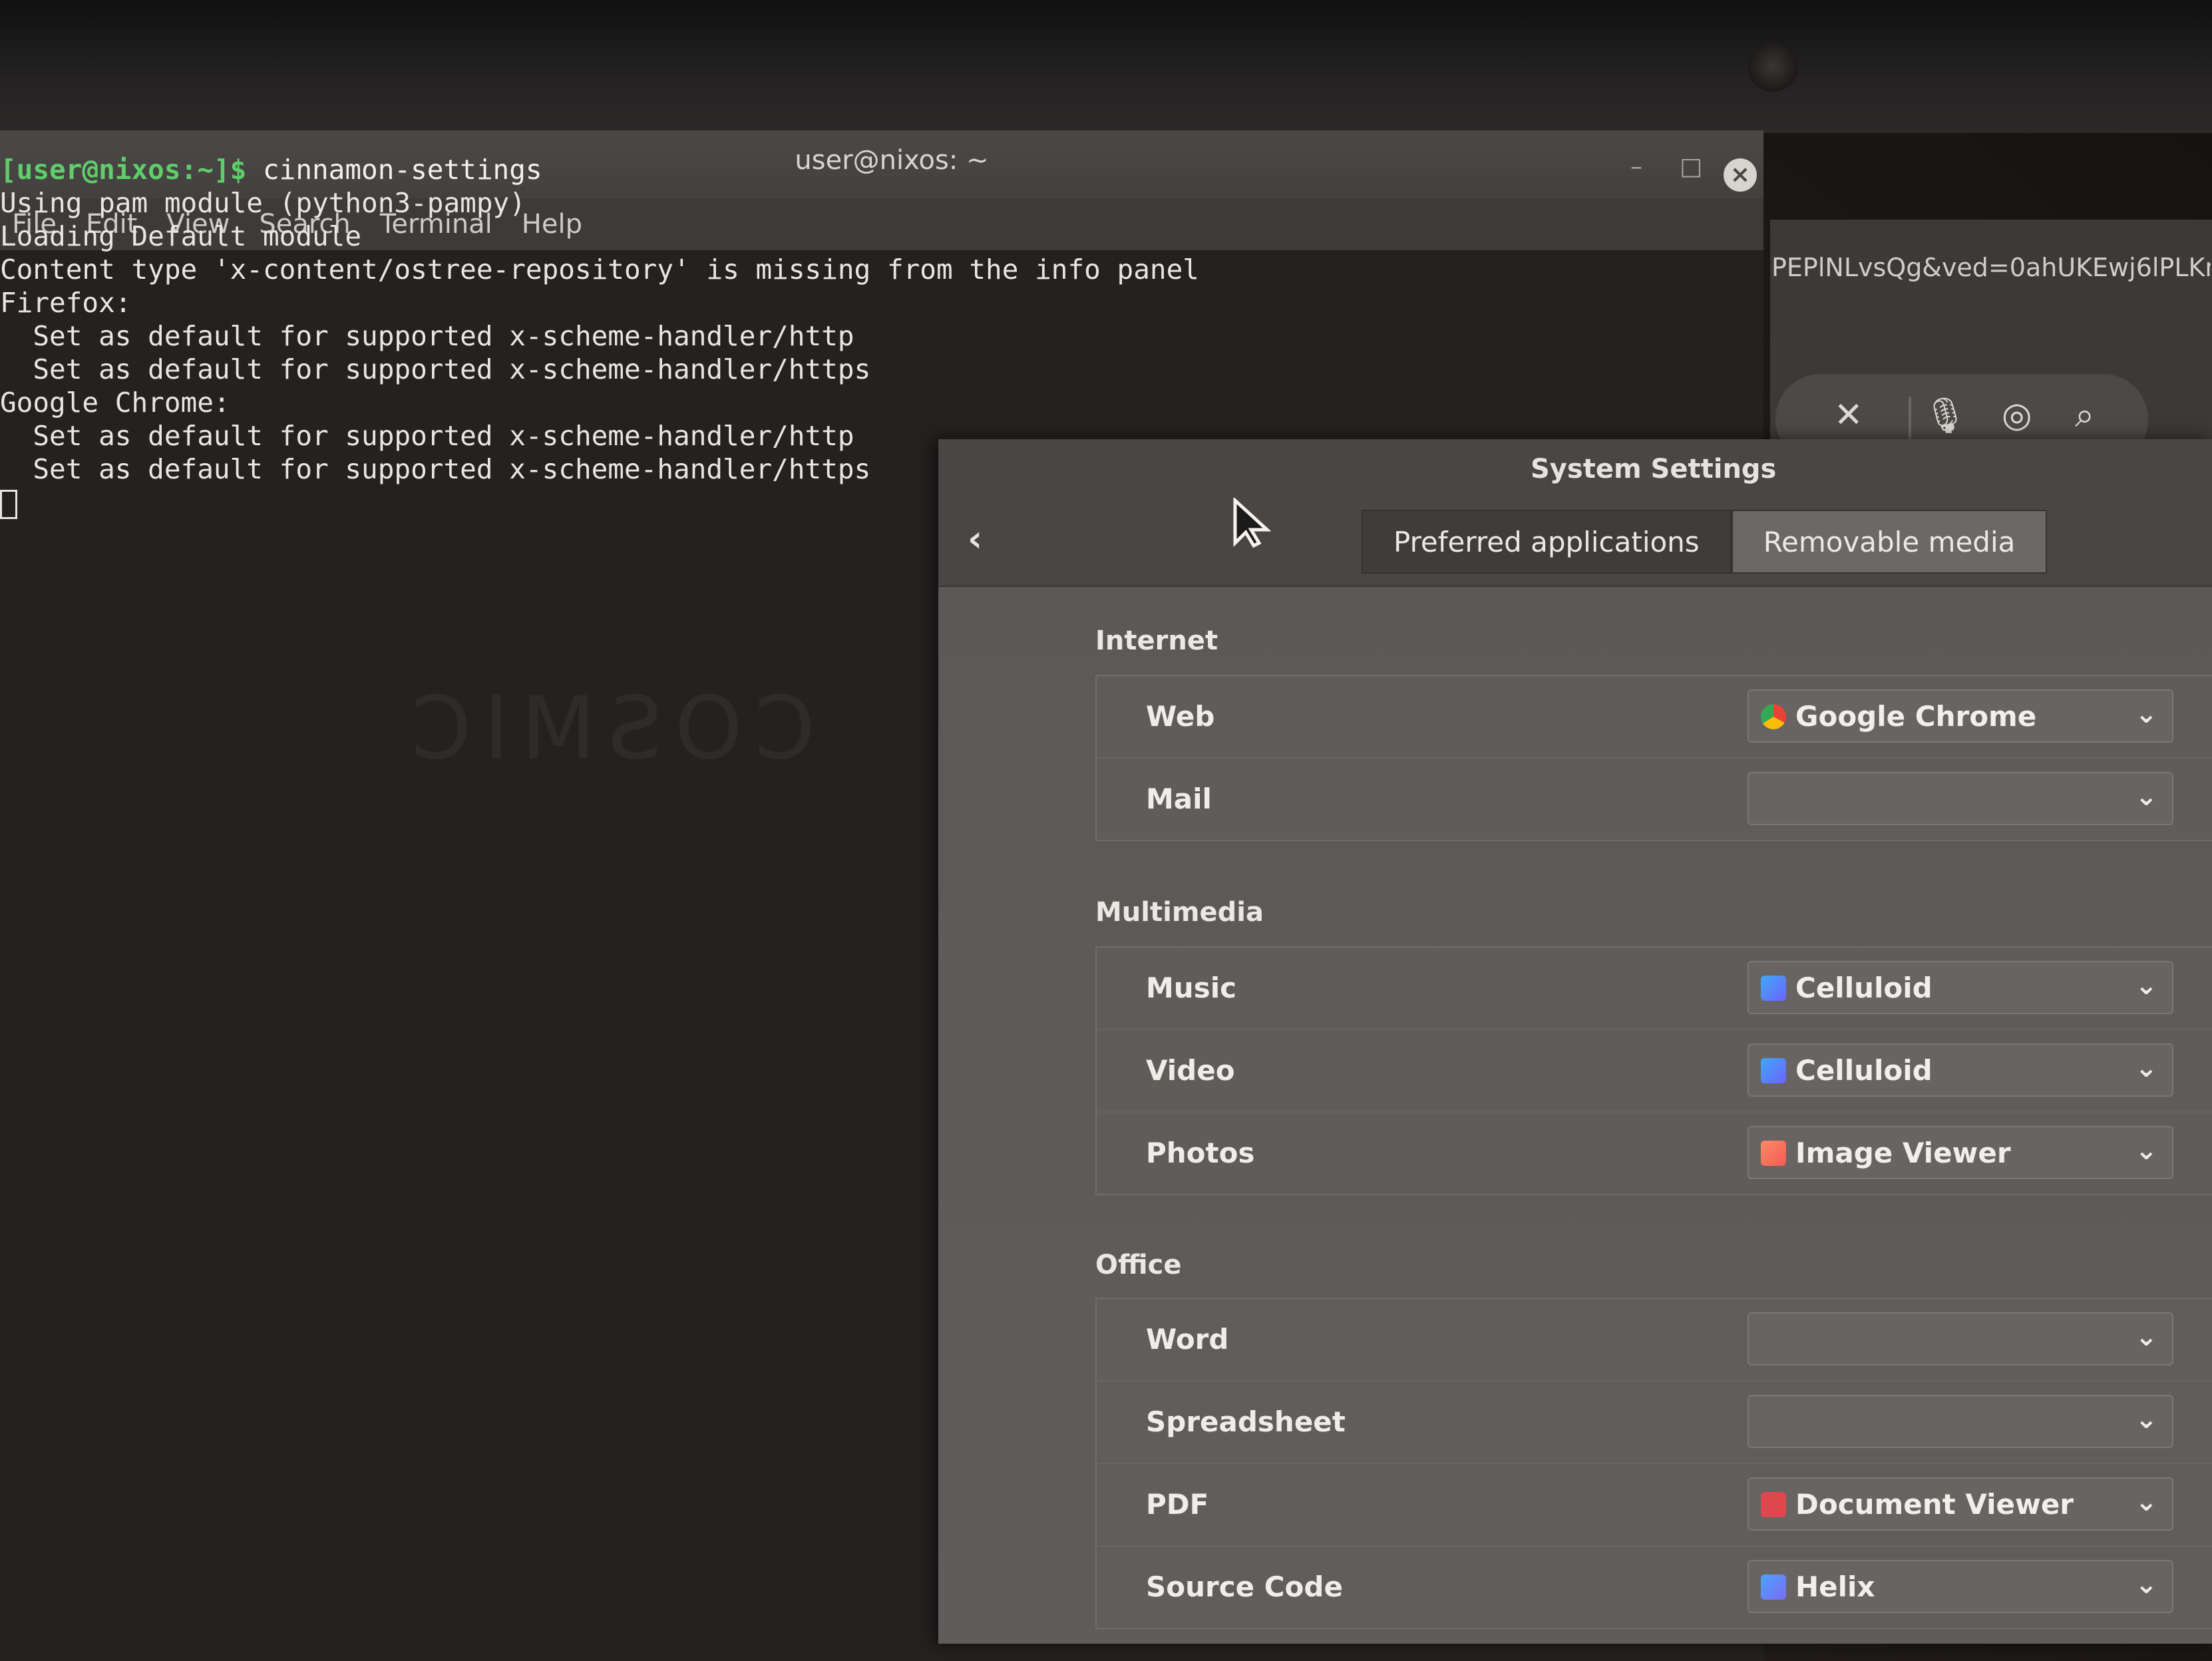 Image resolution: width=2212 pixels, height=1661 pixels. What do you see at coordinates (1773, 1153) in the screenshot?
I see `image-viewer-icon` at bounding box center [1773, 1153].